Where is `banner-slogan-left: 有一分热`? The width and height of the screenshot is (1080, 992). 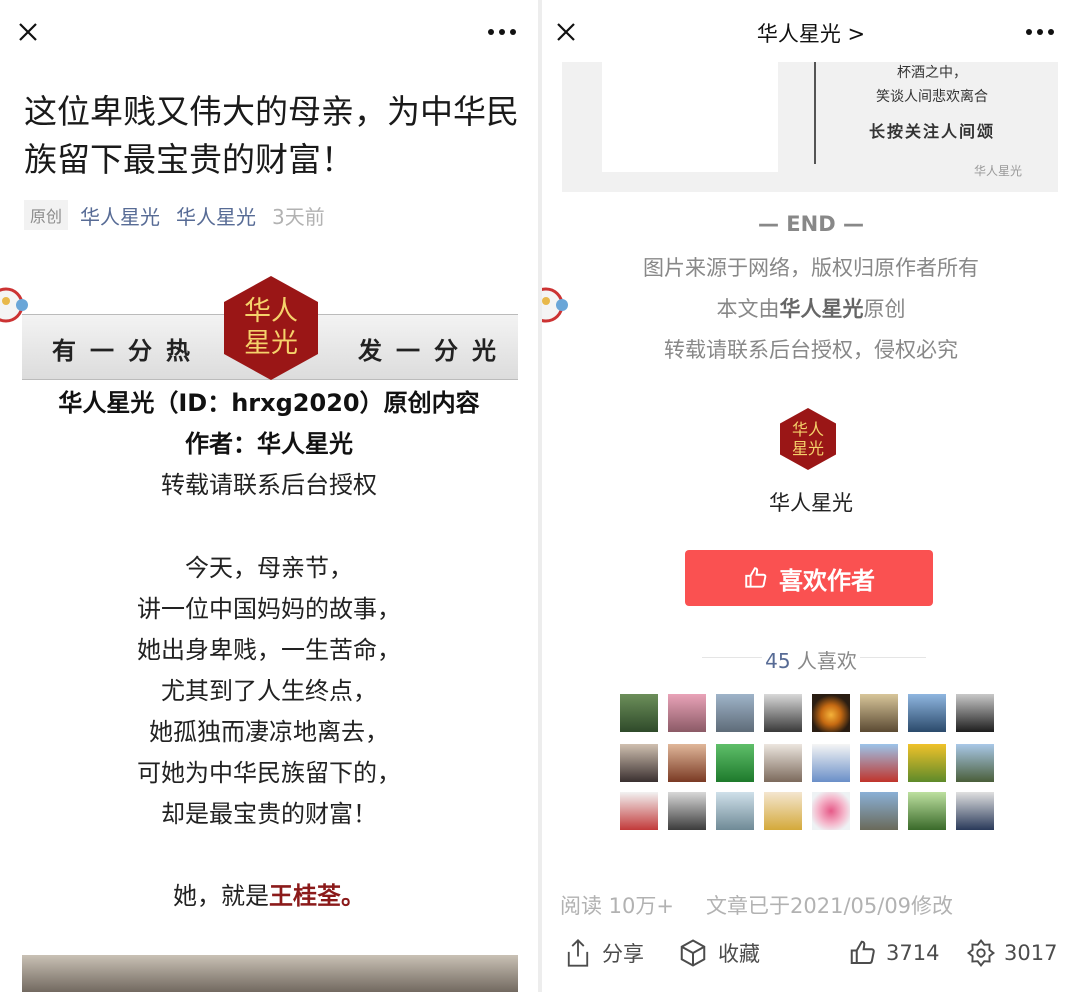 banner-slogan-left: 有一分热 is located at coordinates (128, 350).